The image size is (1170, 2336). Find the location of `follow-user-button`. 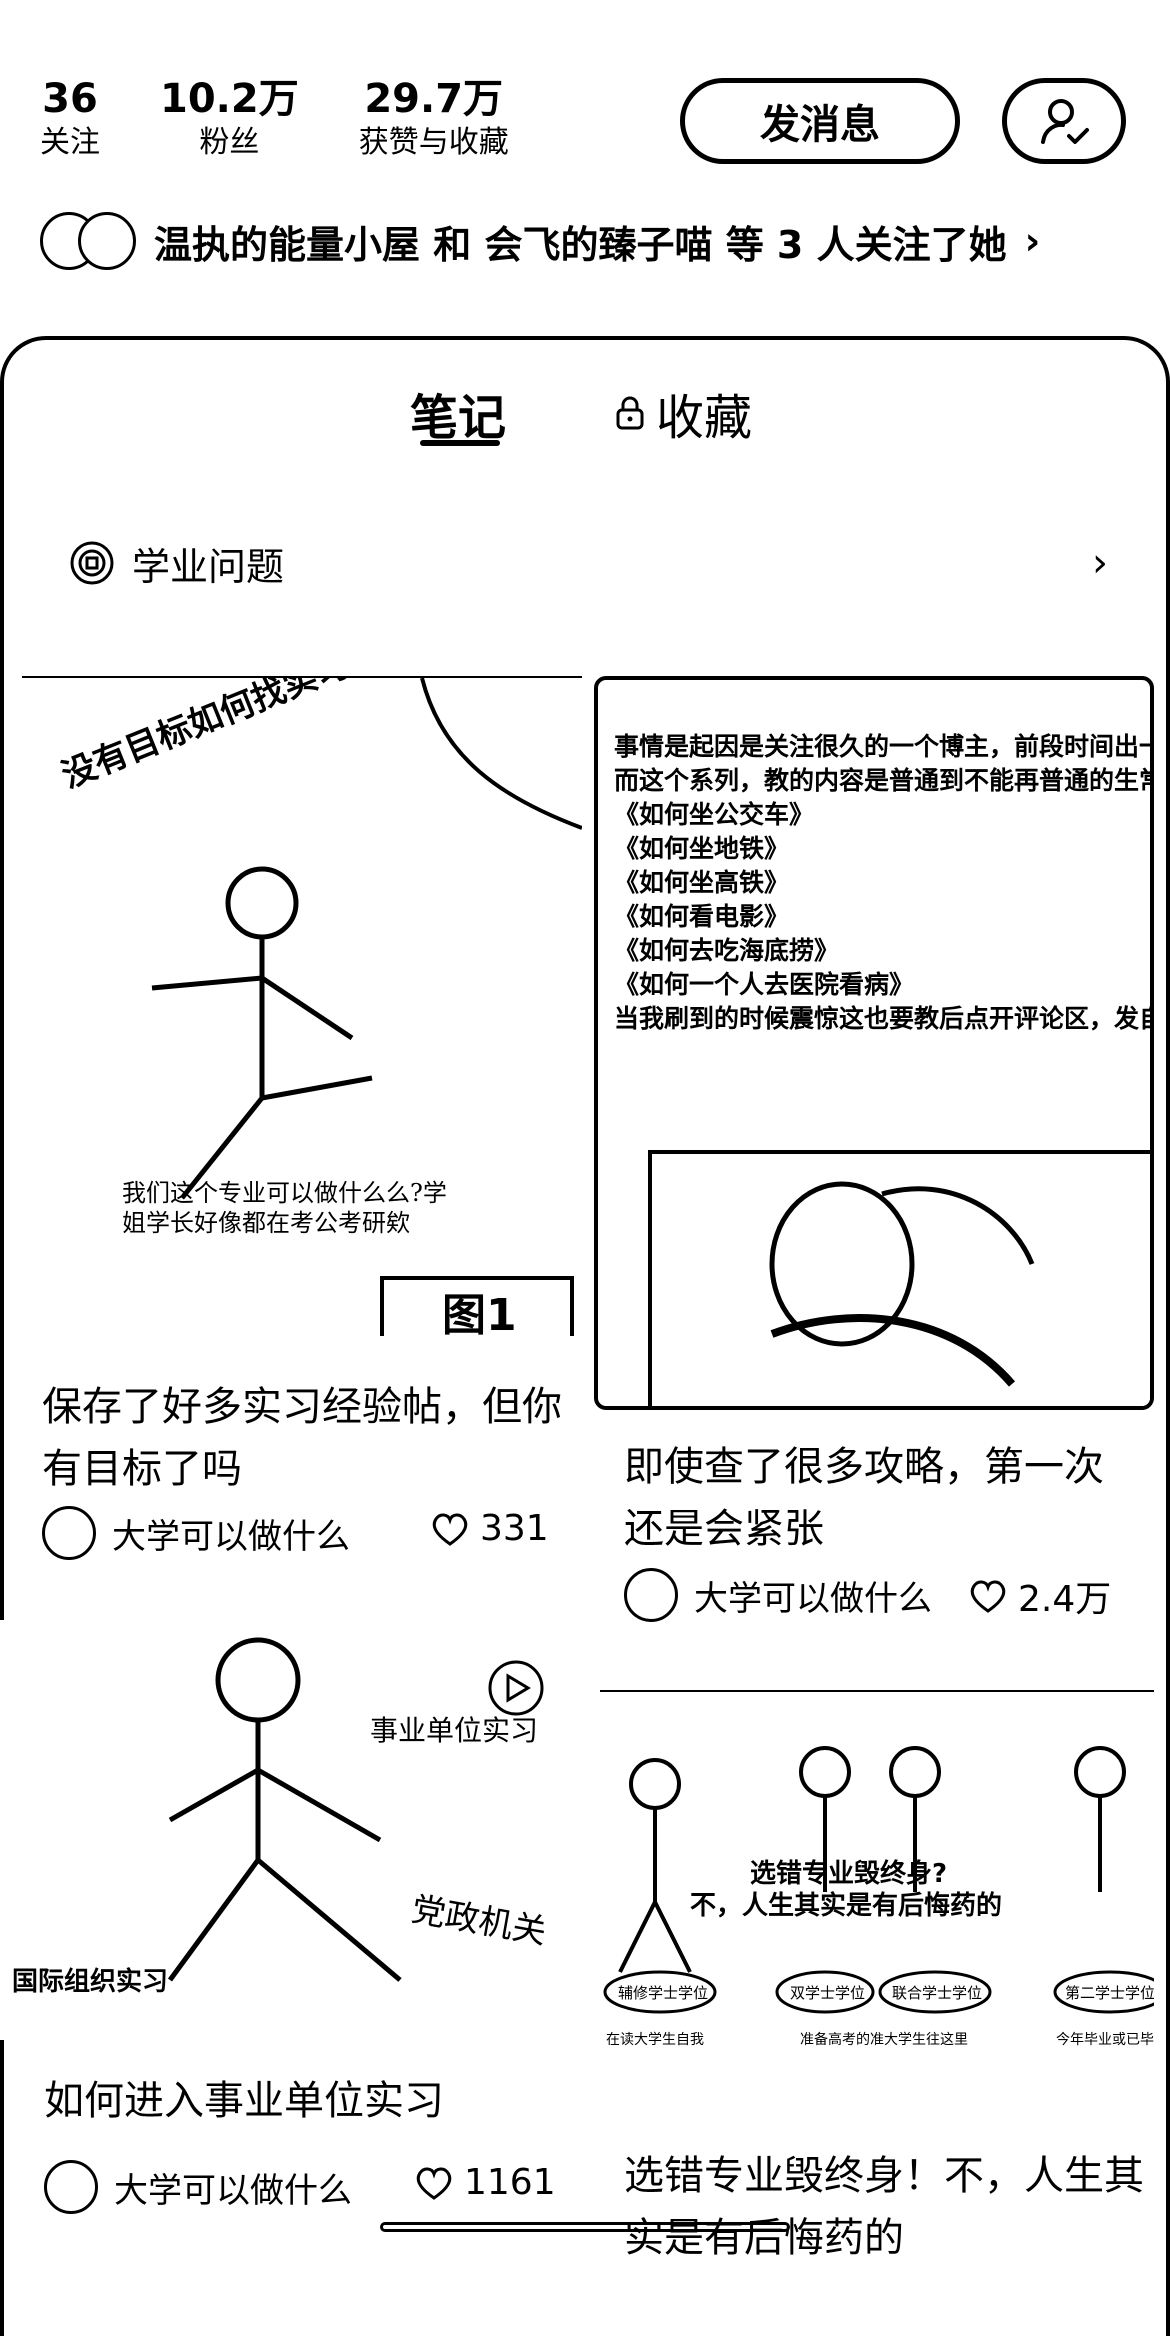

follow-user-button is located at coordinates (1064, 121).